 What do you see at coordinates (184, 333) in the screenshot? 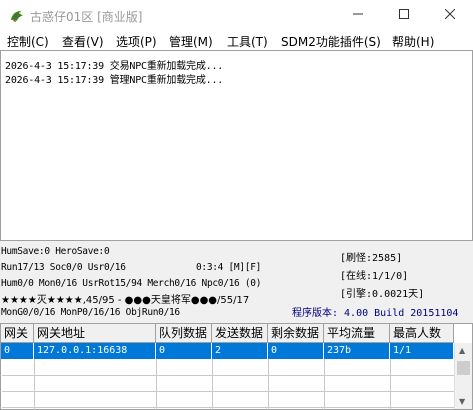
I see `column-header-queue: 队列数据` at bounding box center [184, 333].